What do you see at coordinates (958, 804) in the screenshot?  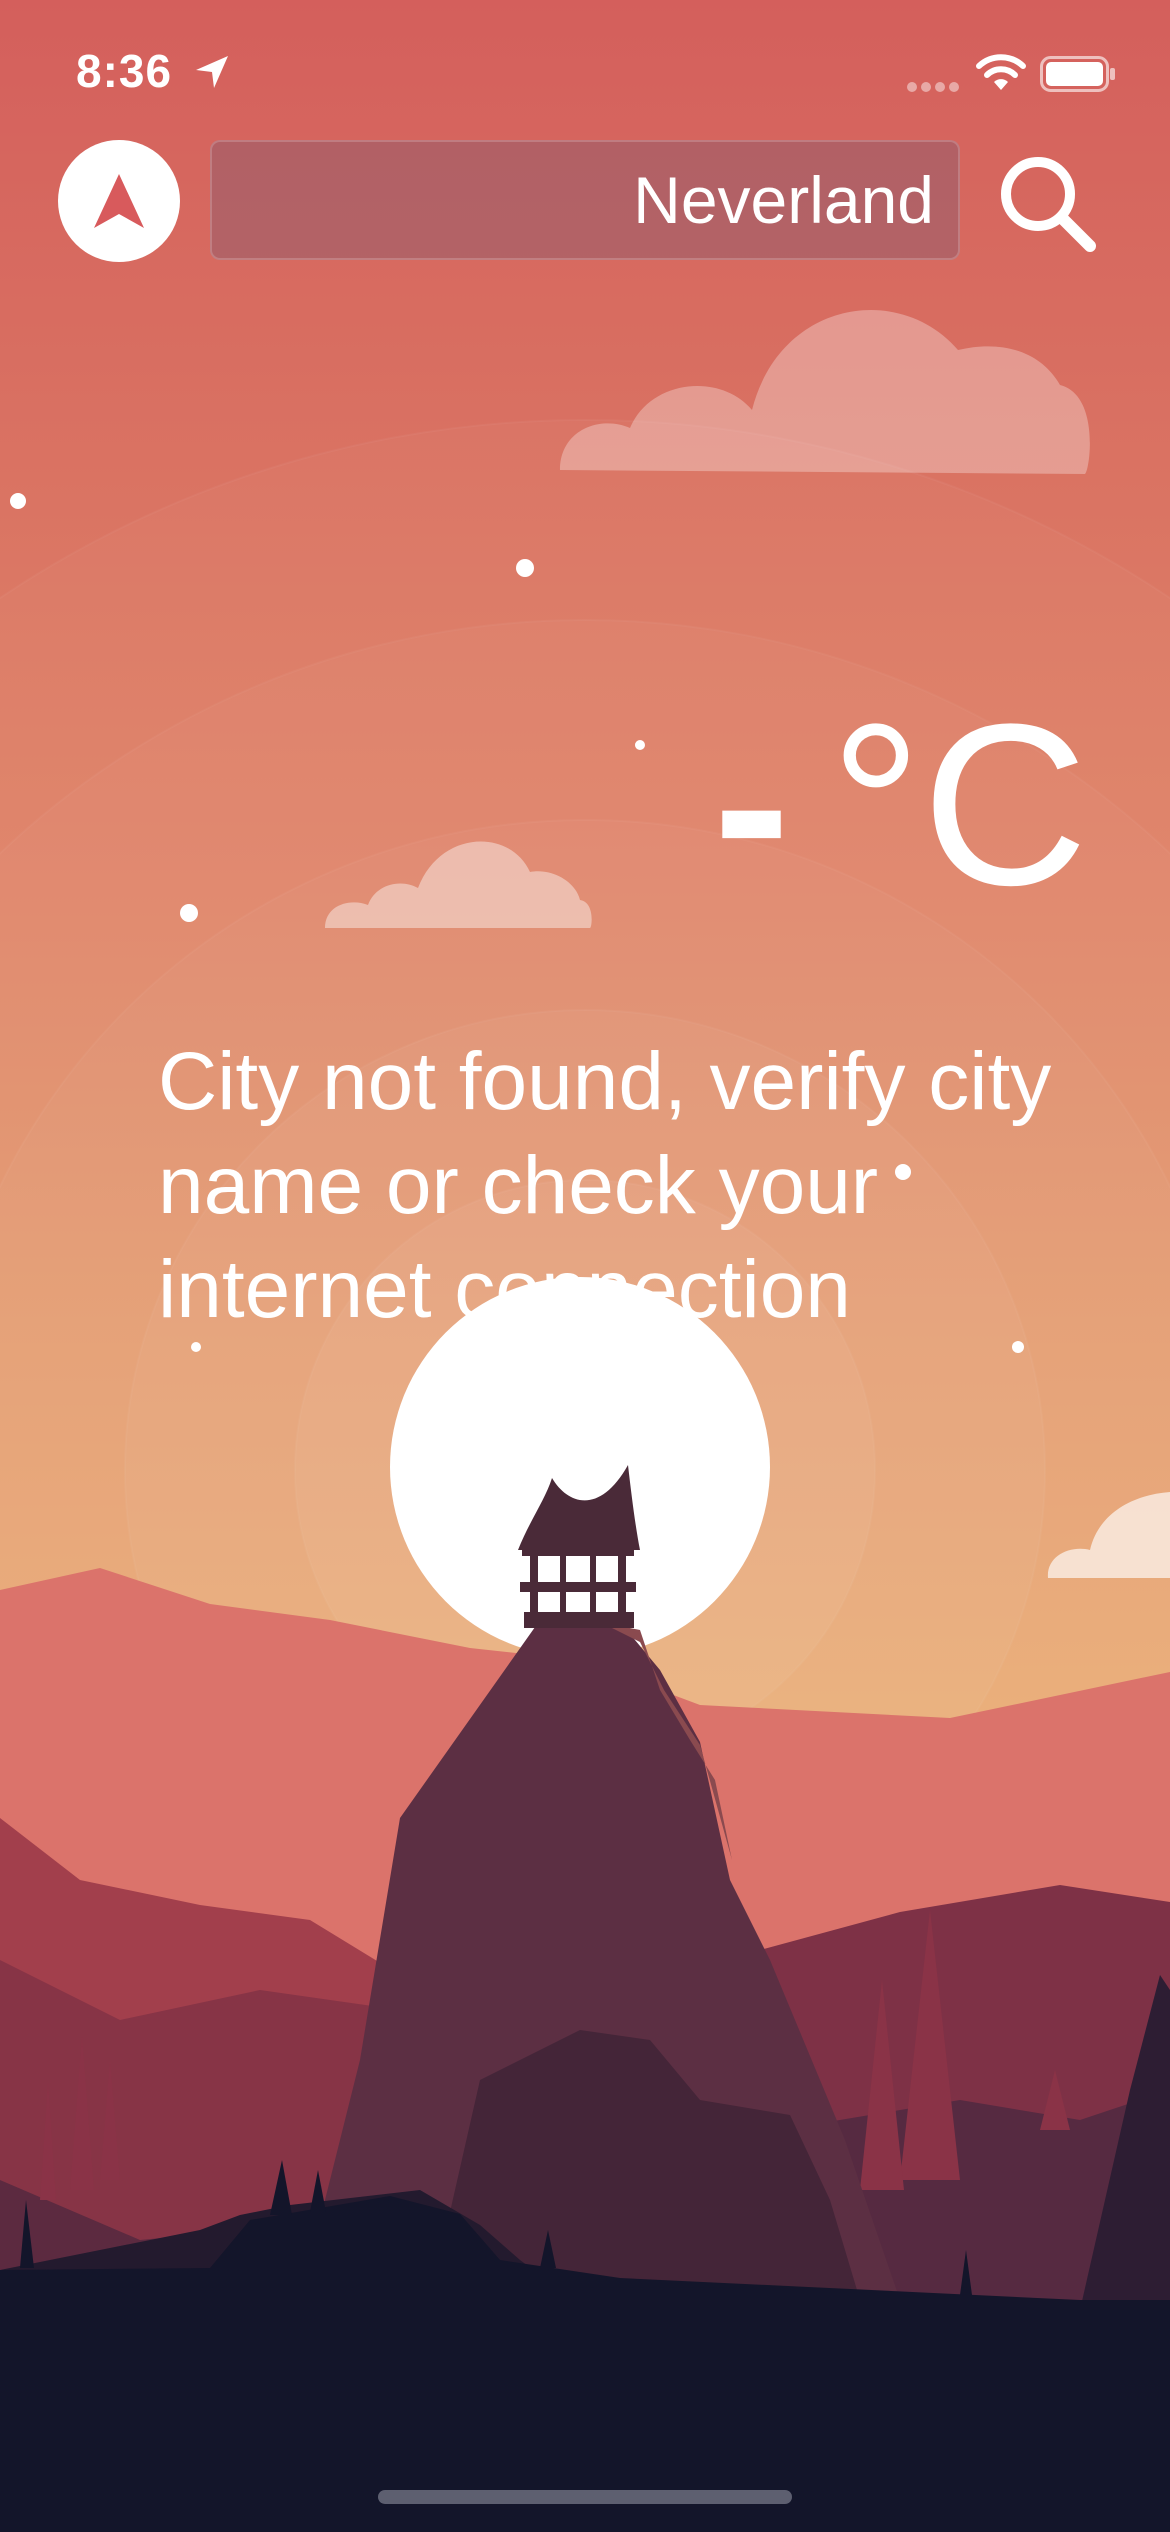 I see `temperature-unit: °C` at bounding box center [958, 804].